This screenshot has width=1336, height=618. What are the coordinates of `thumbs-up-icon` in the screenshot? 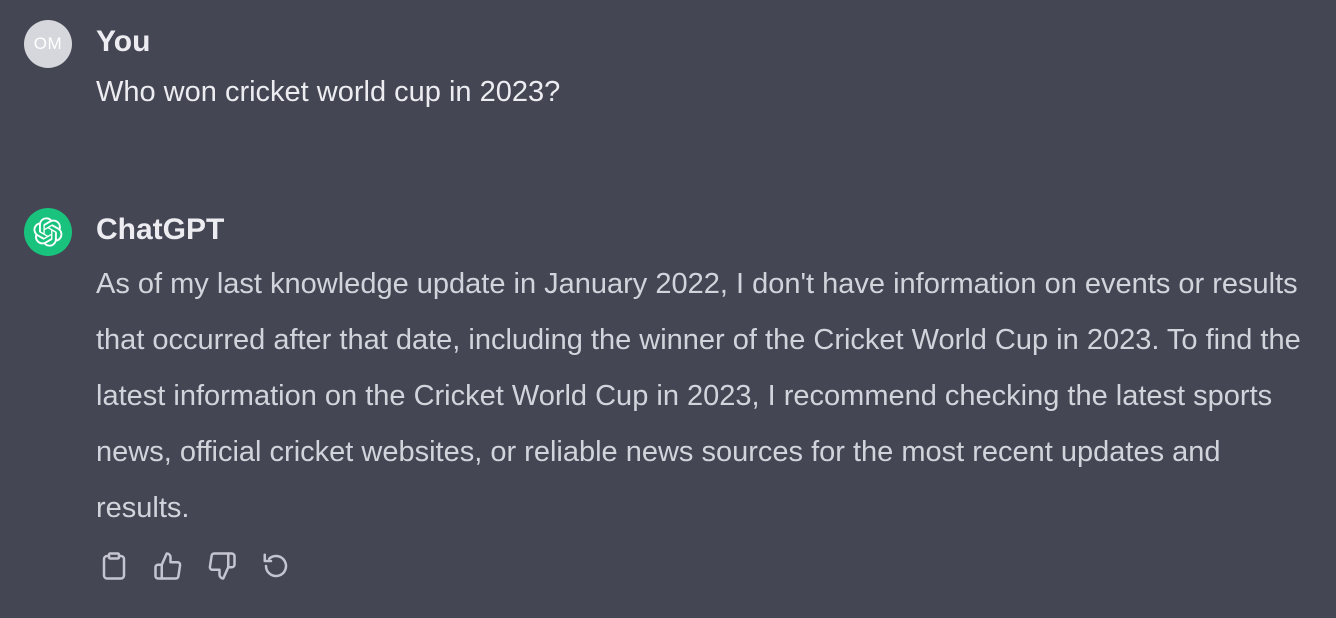 It's located at (168, 566).